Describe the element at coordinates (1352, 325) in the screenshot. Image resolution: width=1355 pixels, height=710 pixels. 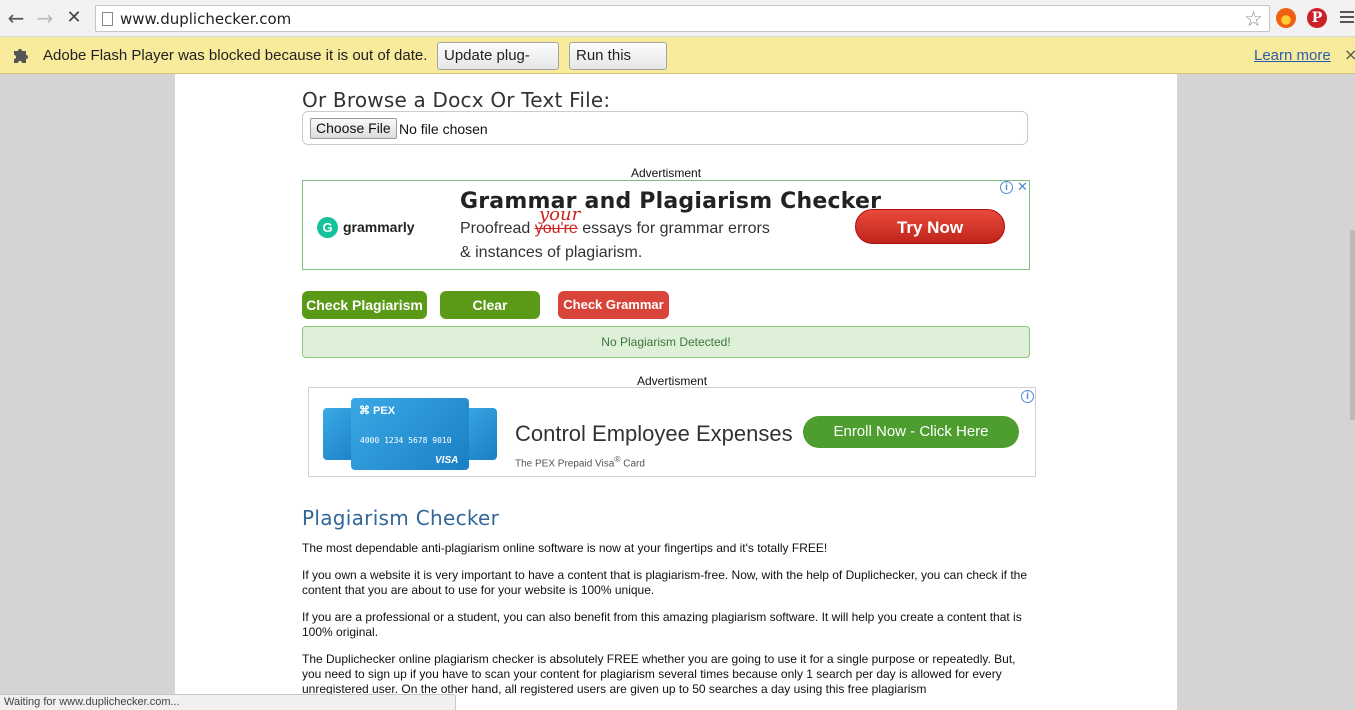
I see `scrollbar` at that location.